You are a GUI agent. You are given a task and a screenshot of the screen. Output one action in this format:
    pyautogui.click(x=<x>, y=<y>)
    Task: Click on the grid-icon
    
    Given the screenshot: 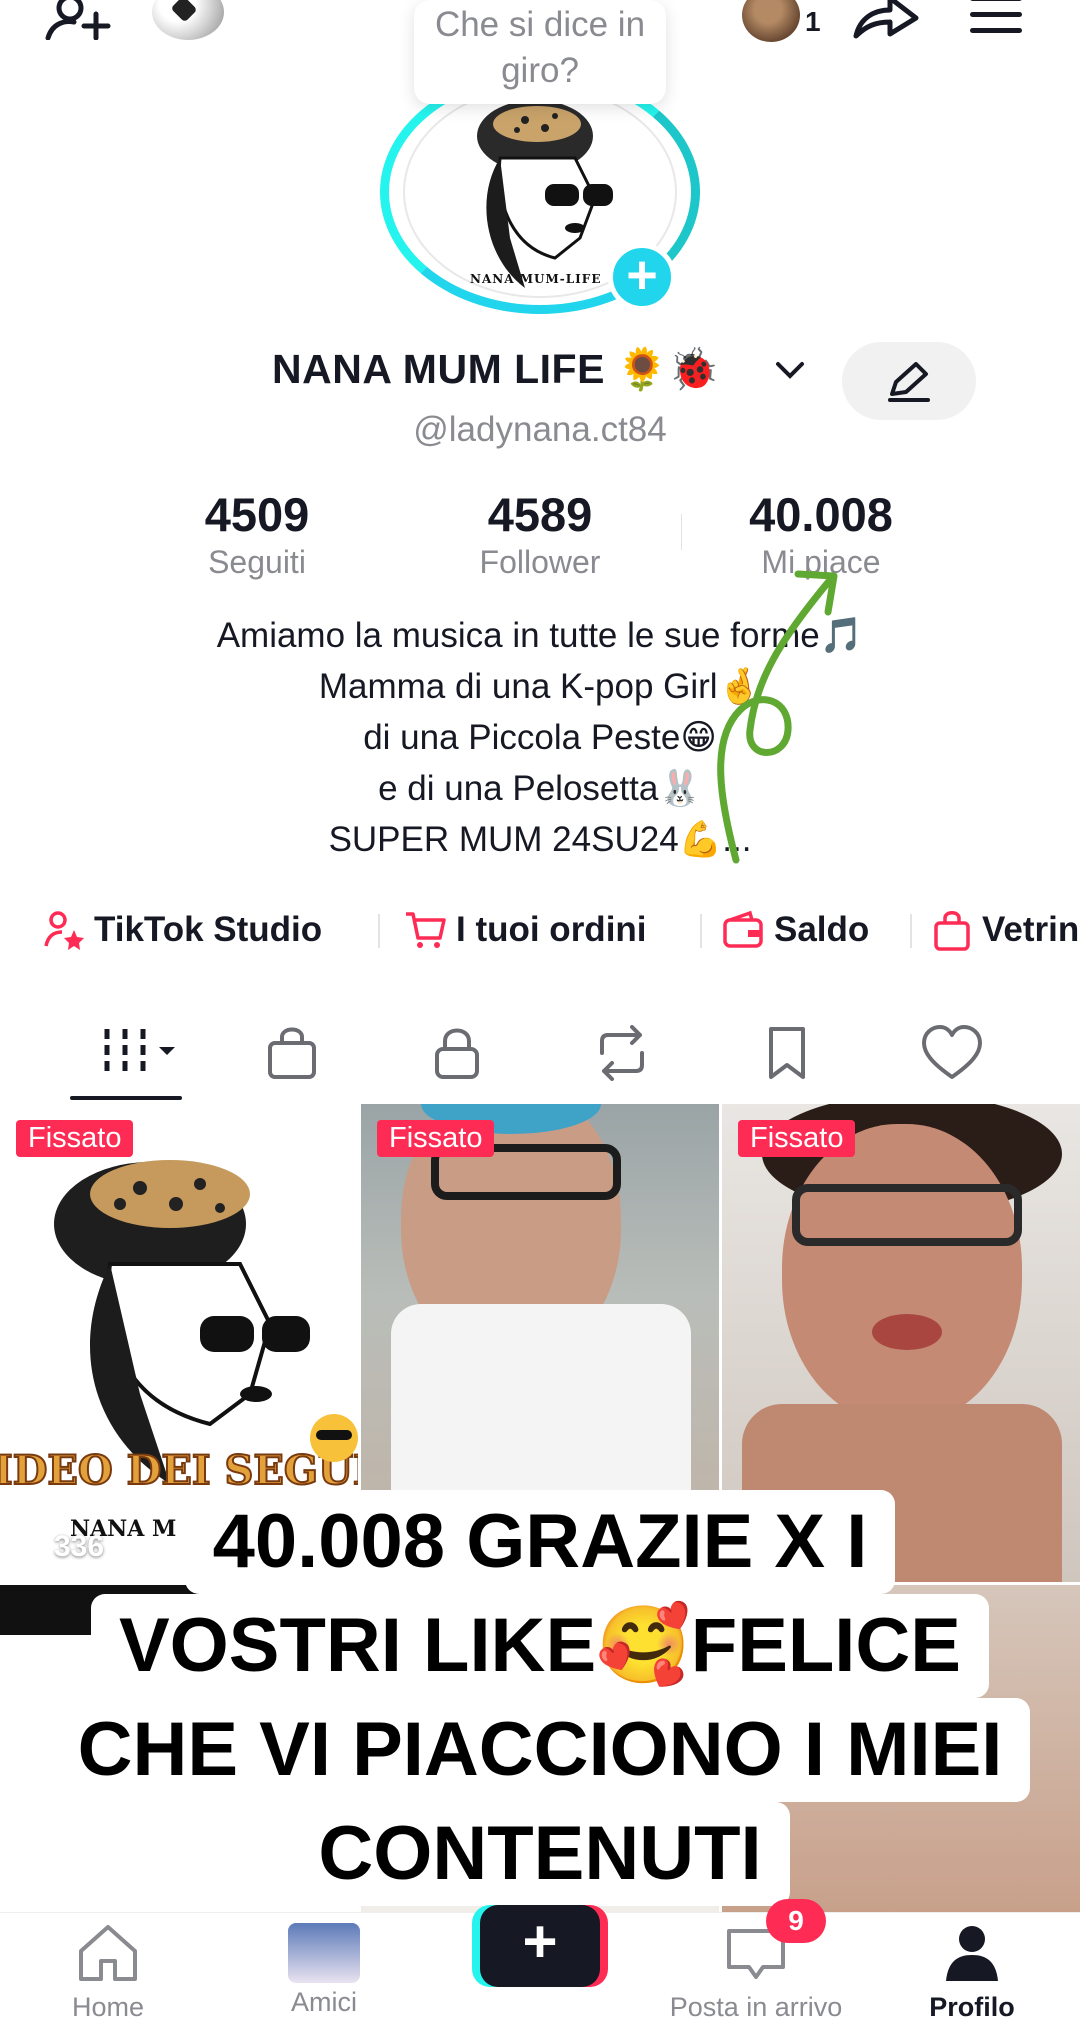 What is the action you would take?
    pyautogui.click(x=139, y=1053)
    